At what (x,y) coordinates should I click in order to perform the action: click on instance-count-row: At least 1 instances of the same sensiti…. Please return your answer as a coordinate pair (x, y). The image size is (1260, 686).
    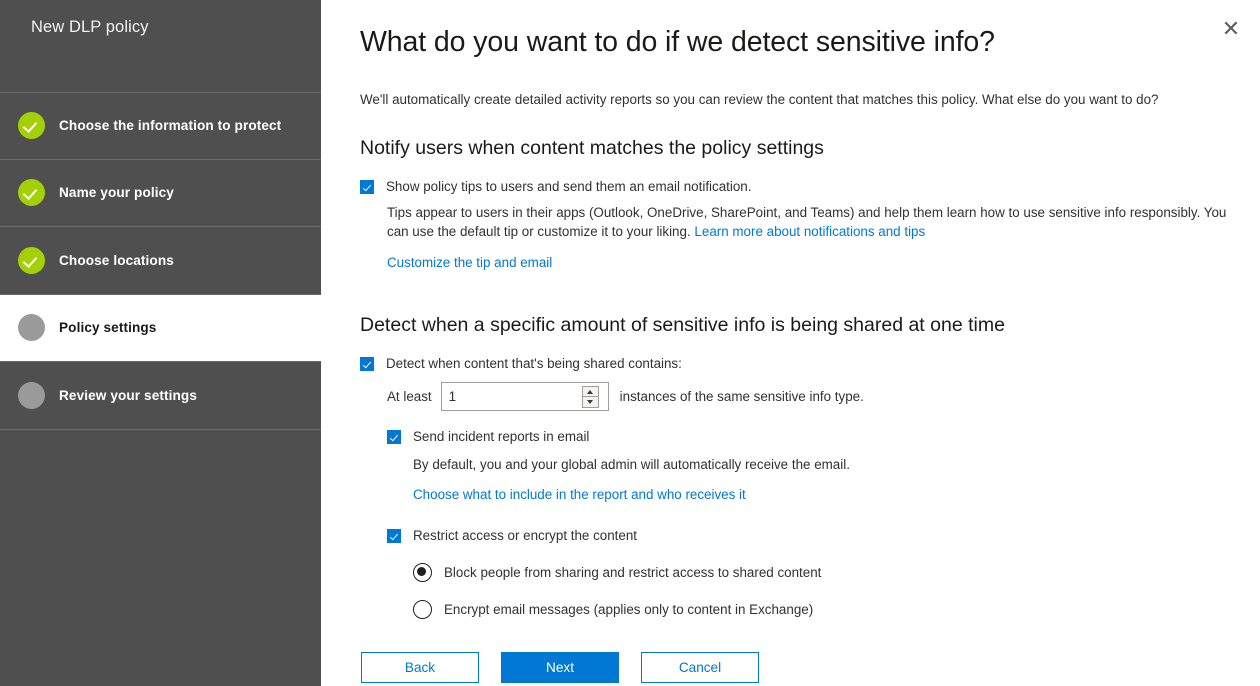
    Looking at the image, I should click on (823, 396).